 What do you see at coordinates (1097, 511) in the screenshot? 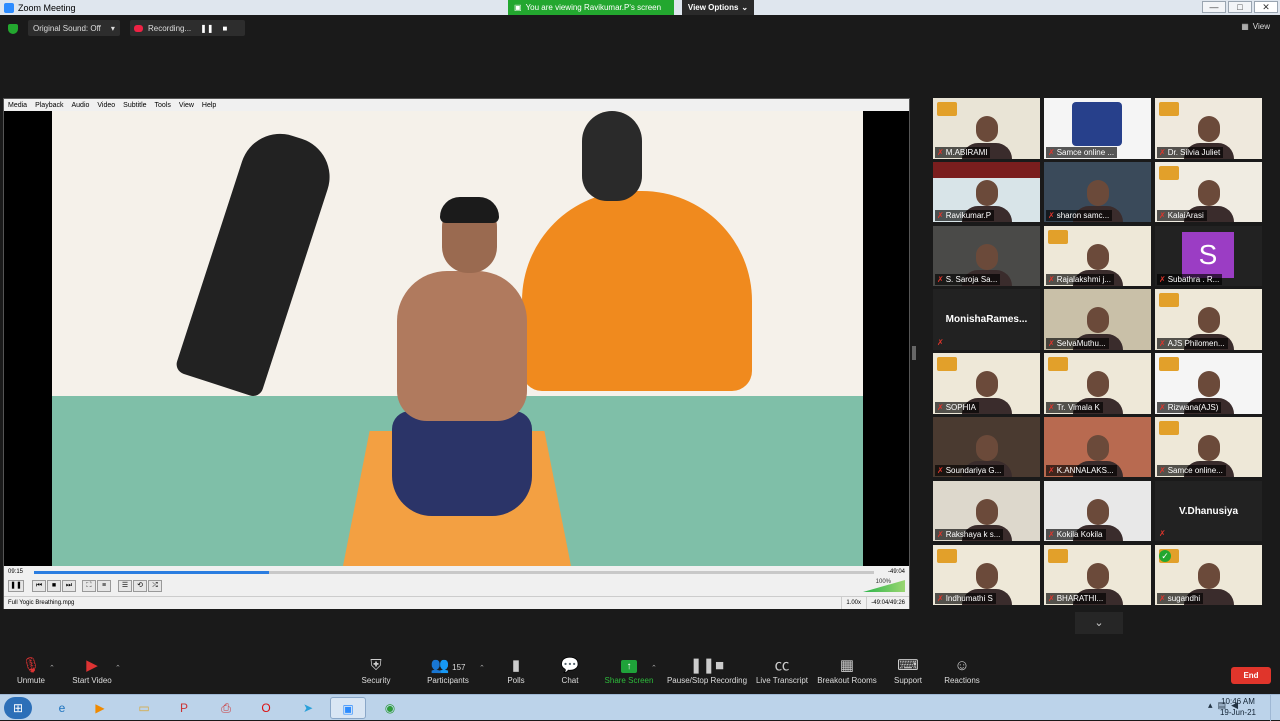
I see `participant-tile: ✗ Kokila Kokila` at bounding box center [1097, 511].